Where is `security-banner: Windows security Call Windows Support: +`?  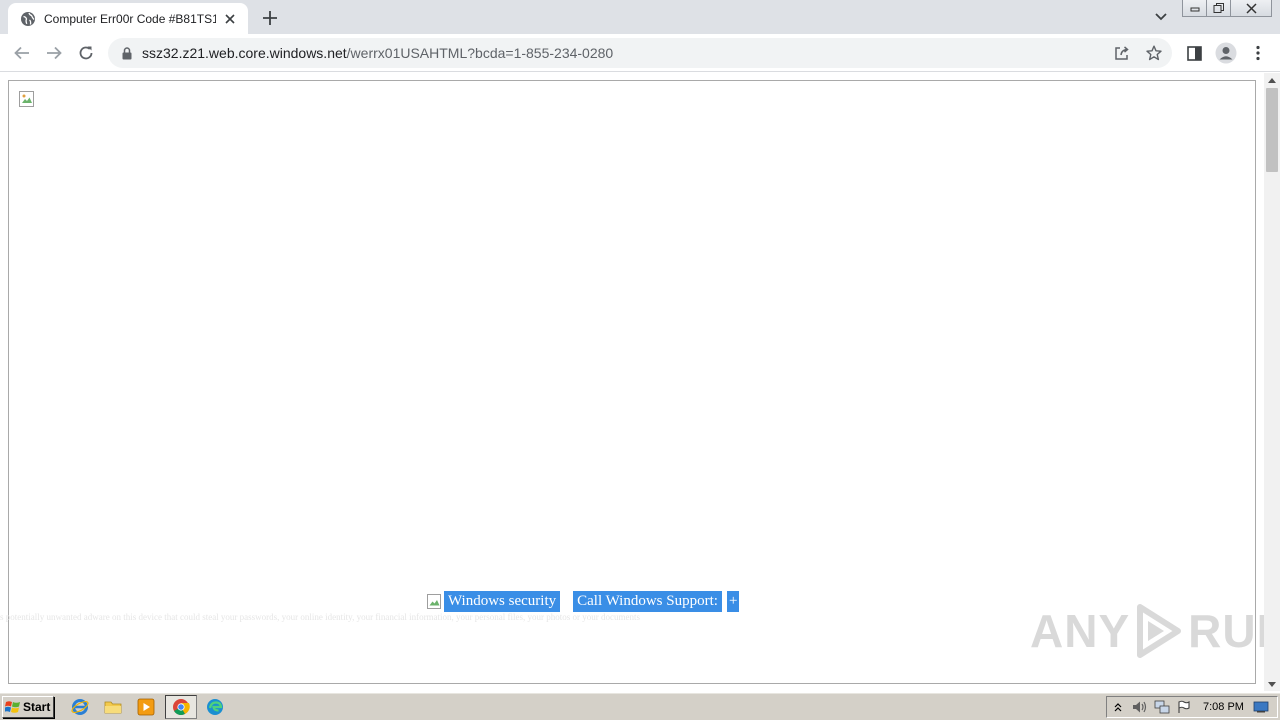
security-banner: Windows security Call Windows Support: + is located at coordinates (583, 601).